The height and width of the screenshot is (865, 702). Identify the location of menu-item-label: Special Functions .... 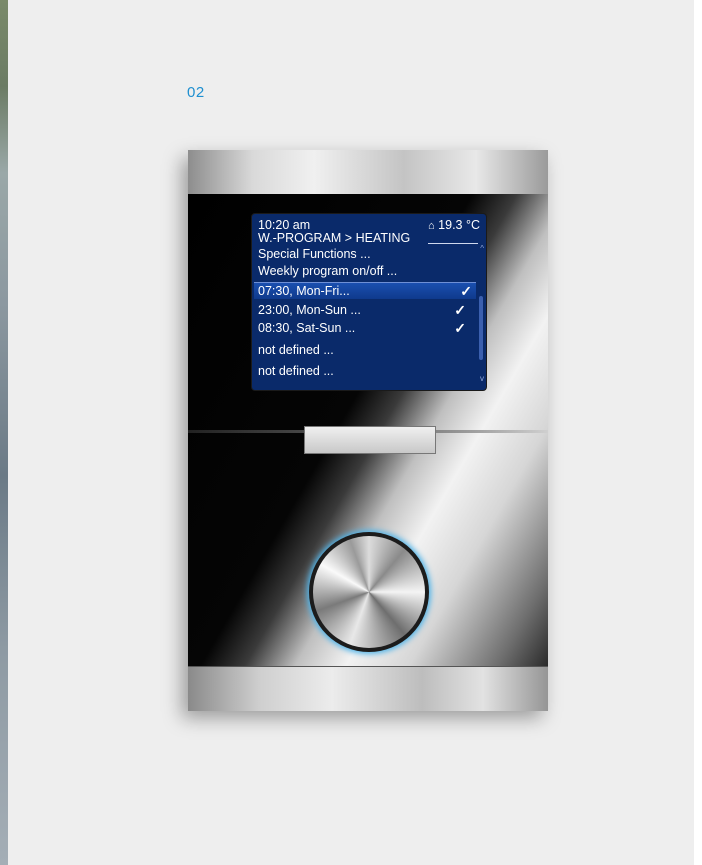
(314, 254).